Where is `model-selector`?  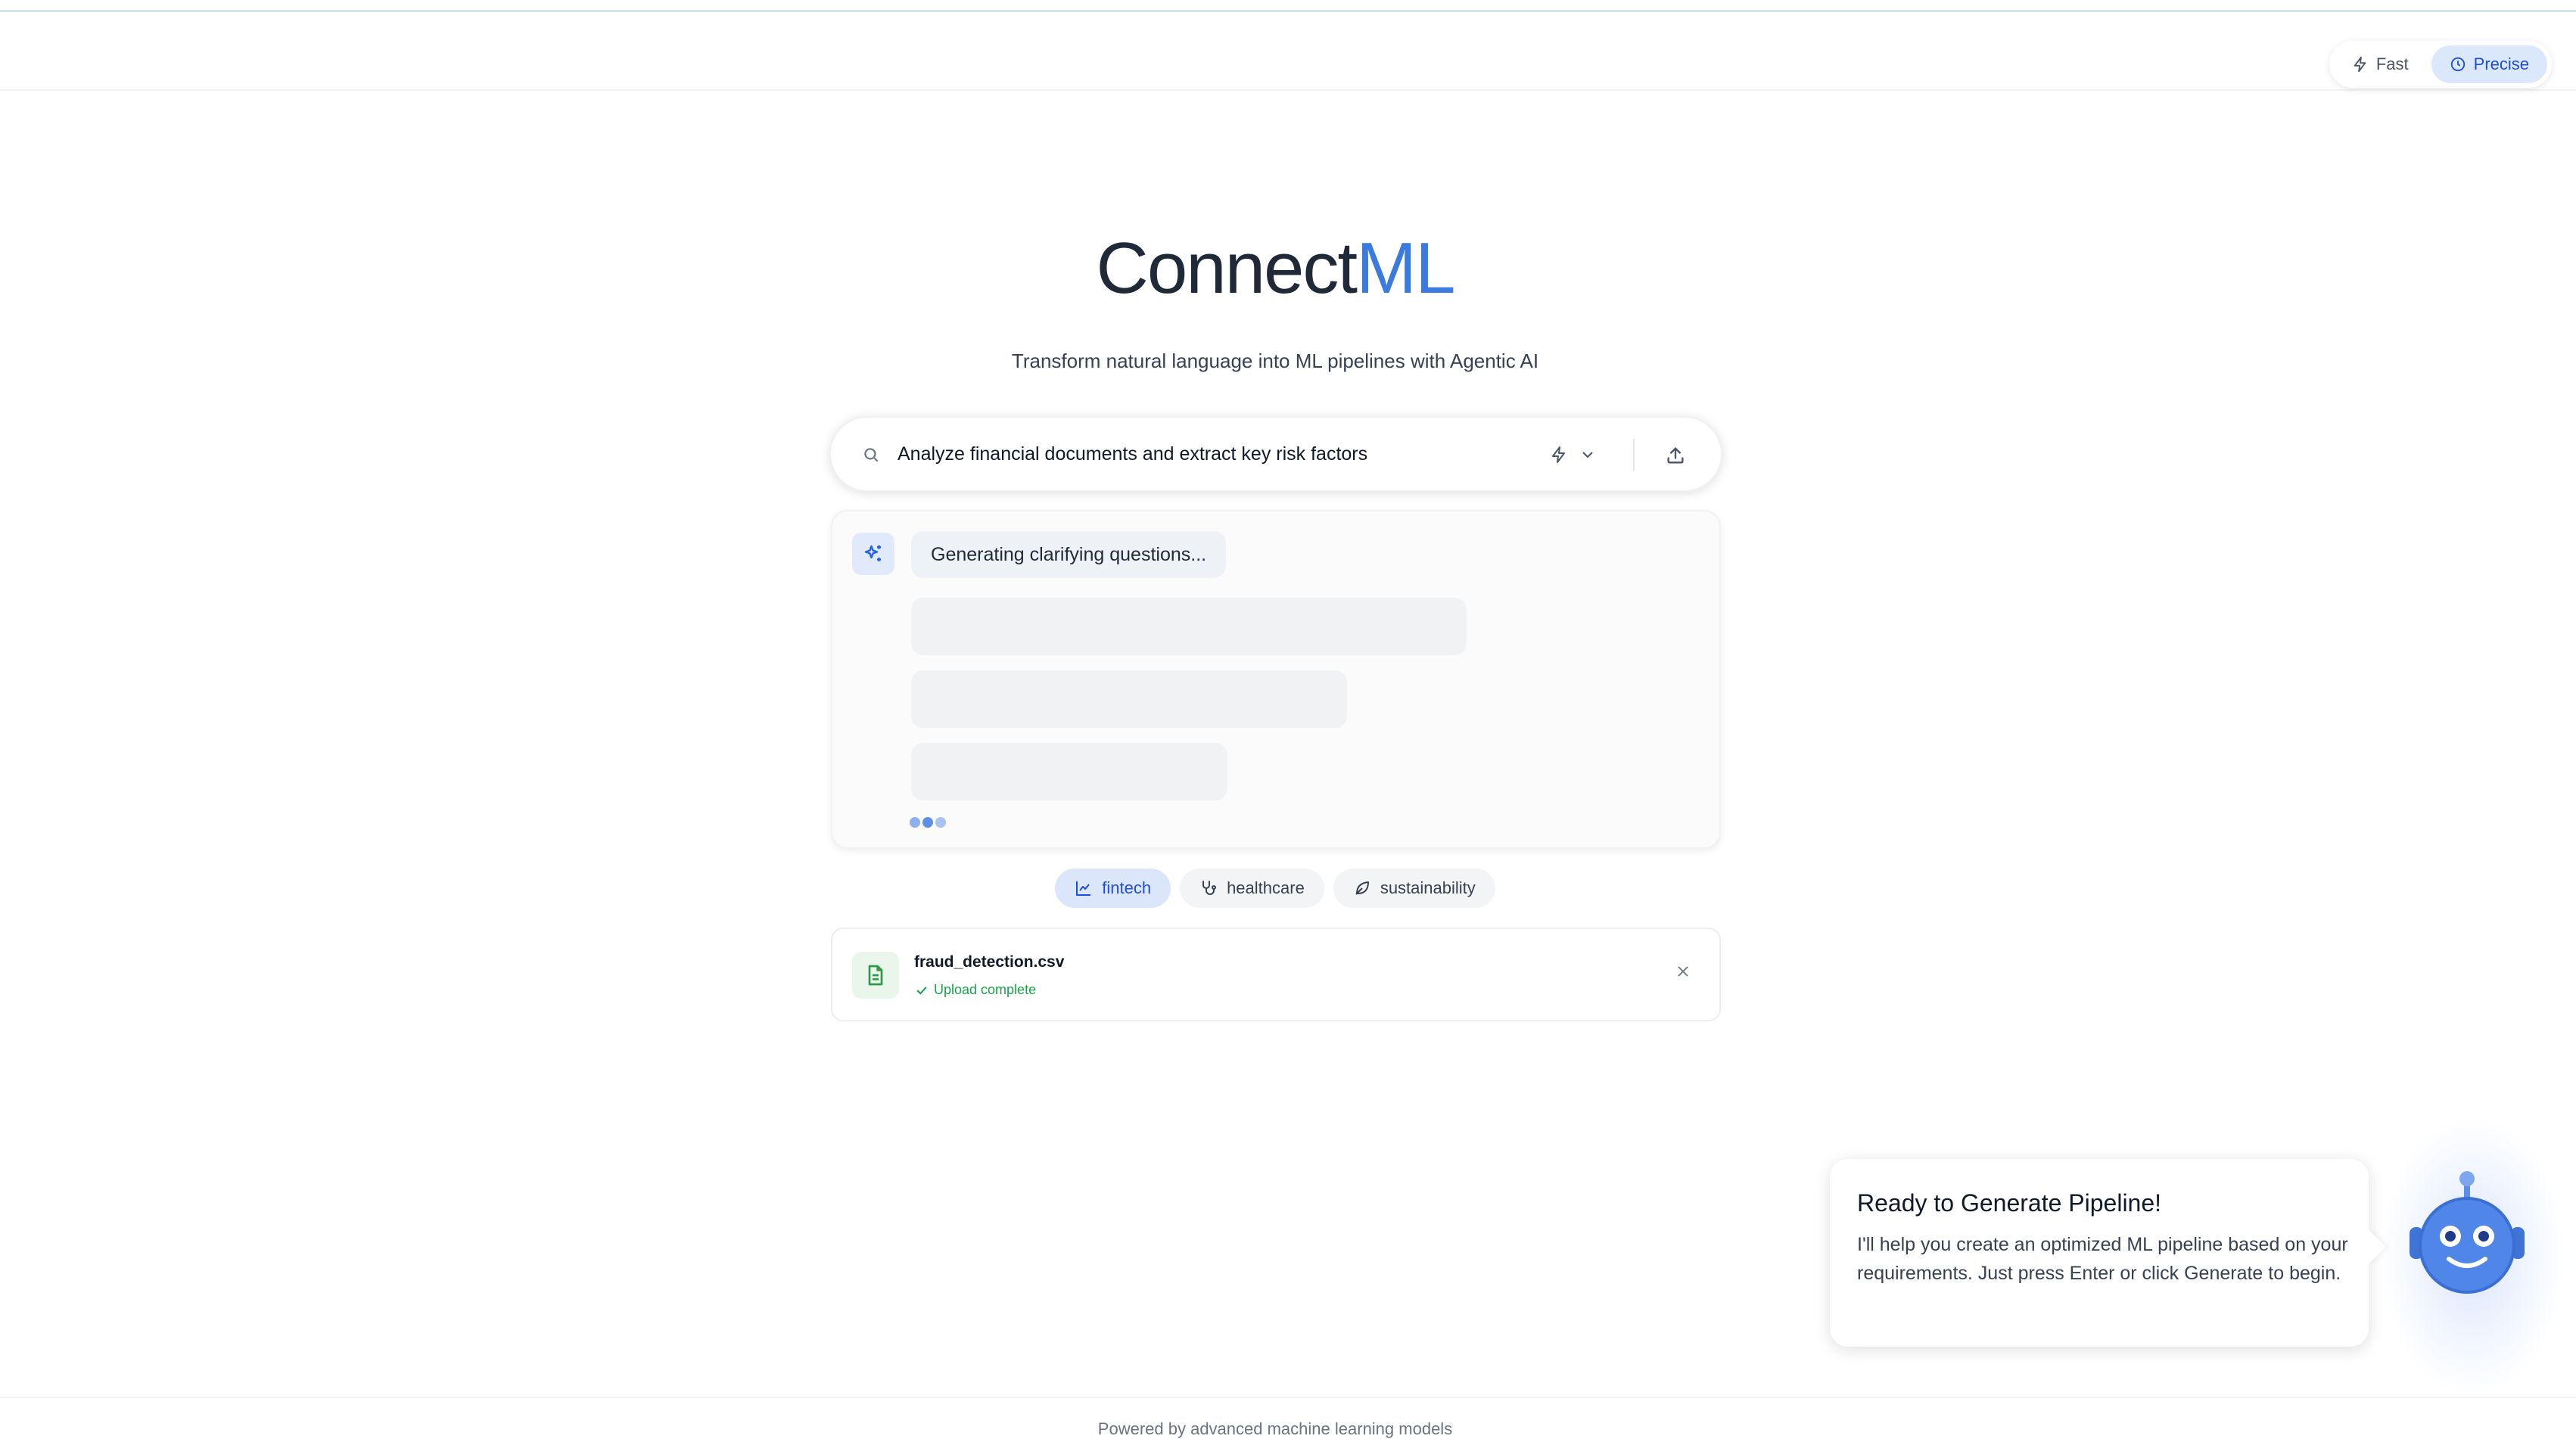
model-selector is located at coordinates (1579, 454).